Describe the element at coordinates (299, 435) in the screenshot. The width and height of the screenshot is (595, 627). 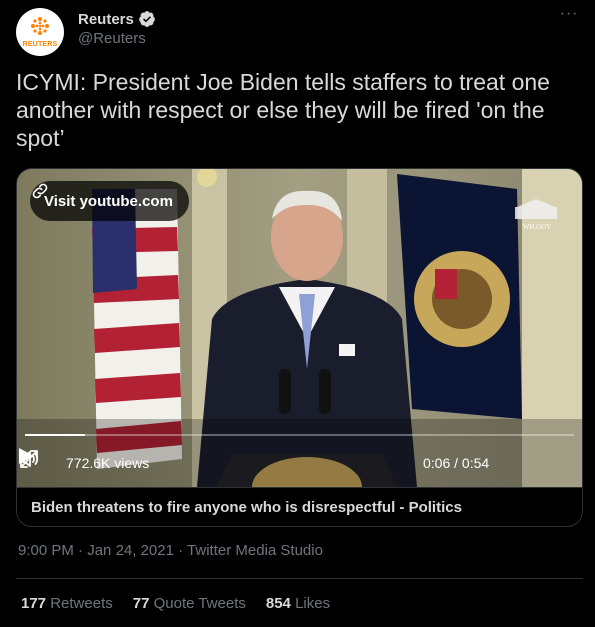
I see `progress-bar` at that location.